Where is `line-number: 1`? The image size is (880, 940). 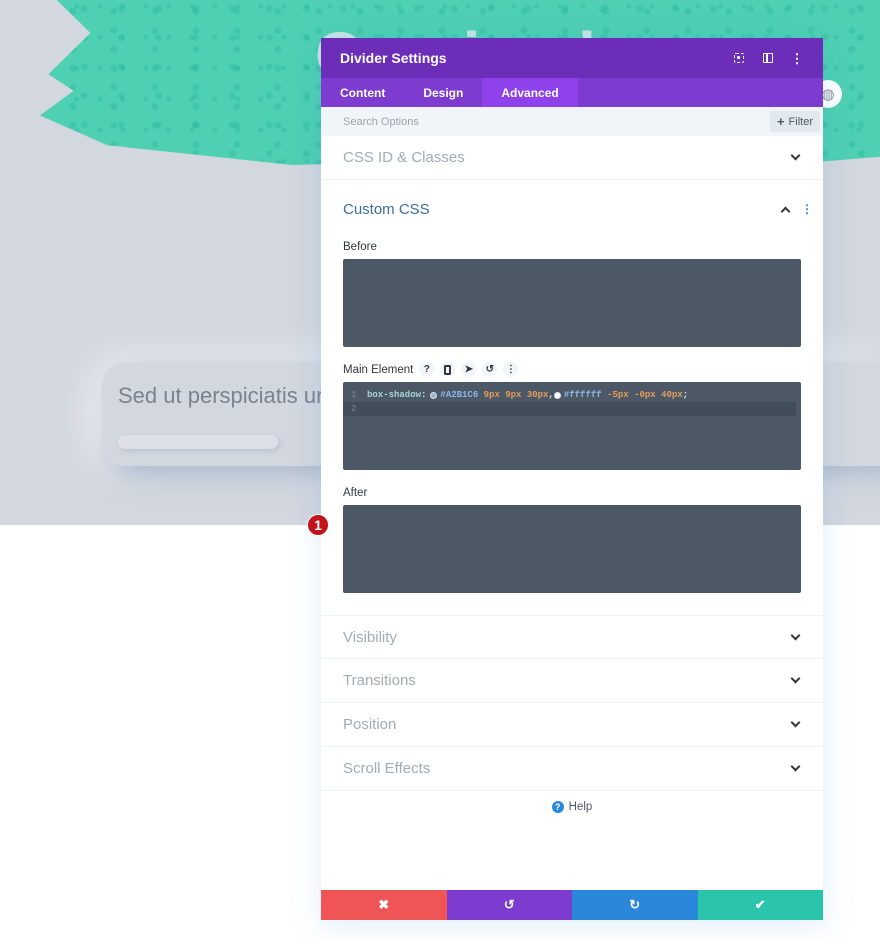 line-number: 1 is located at coordinates (354, 395).